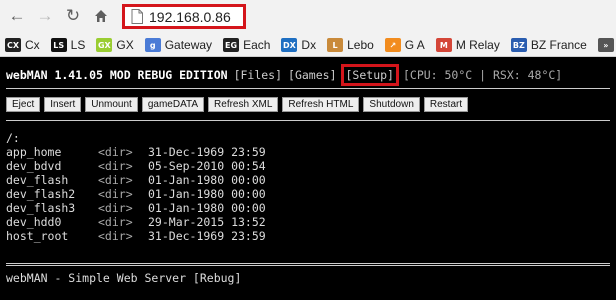 The width and height of the screenshot is (616, 300). What do you see at coordinates (52, 236) in the screenshot?
I see `file-name: host_root` at bounding box center [52, 236].